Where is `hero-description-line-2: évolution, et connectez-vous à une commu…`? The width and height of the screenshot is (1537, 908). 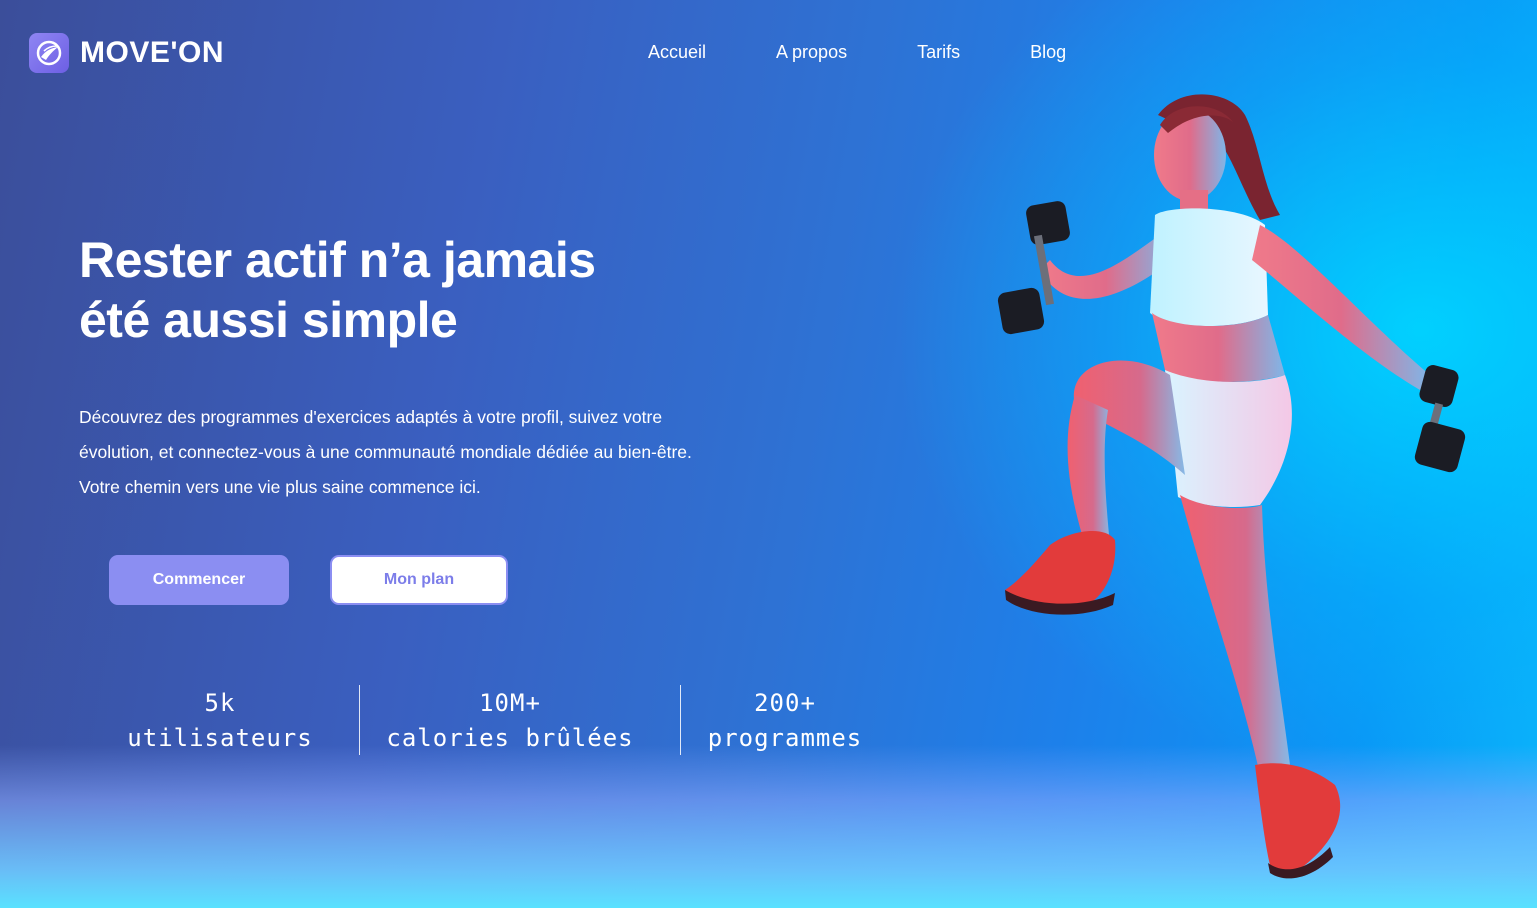 hero-description-line-2: évolution, et connectez-vous à une commu… is located at coordinates (385, 452).